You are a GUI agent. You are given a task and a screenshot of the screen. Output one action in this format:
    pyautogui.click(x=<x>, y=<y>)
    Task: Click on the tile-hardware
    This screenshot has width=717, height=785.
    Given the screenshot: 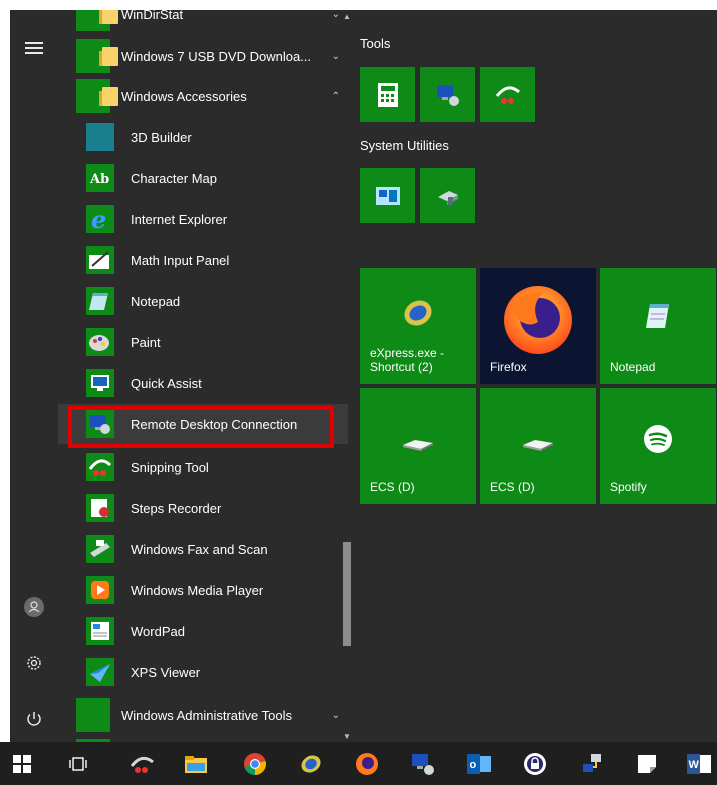 What is the action you would take?
    pyautogui.click(x=447, y=195)
    